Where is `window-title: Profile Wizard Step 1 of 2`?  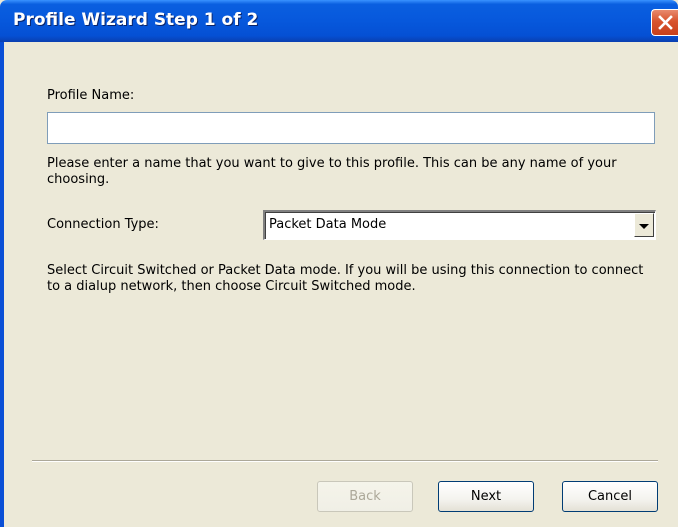
window-title: Profile Wizard Step 1 of 2 is located at coordinates (136, 20).